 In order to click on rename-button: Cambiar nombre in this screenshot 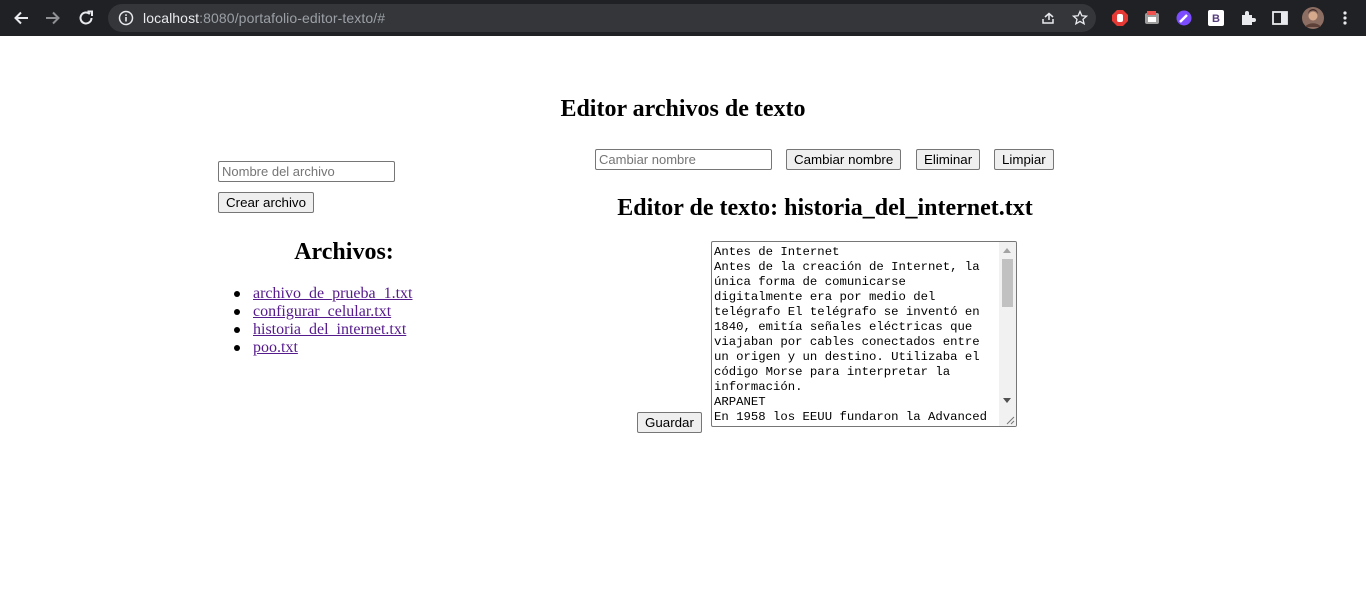, I will do `click(844, 159)`.